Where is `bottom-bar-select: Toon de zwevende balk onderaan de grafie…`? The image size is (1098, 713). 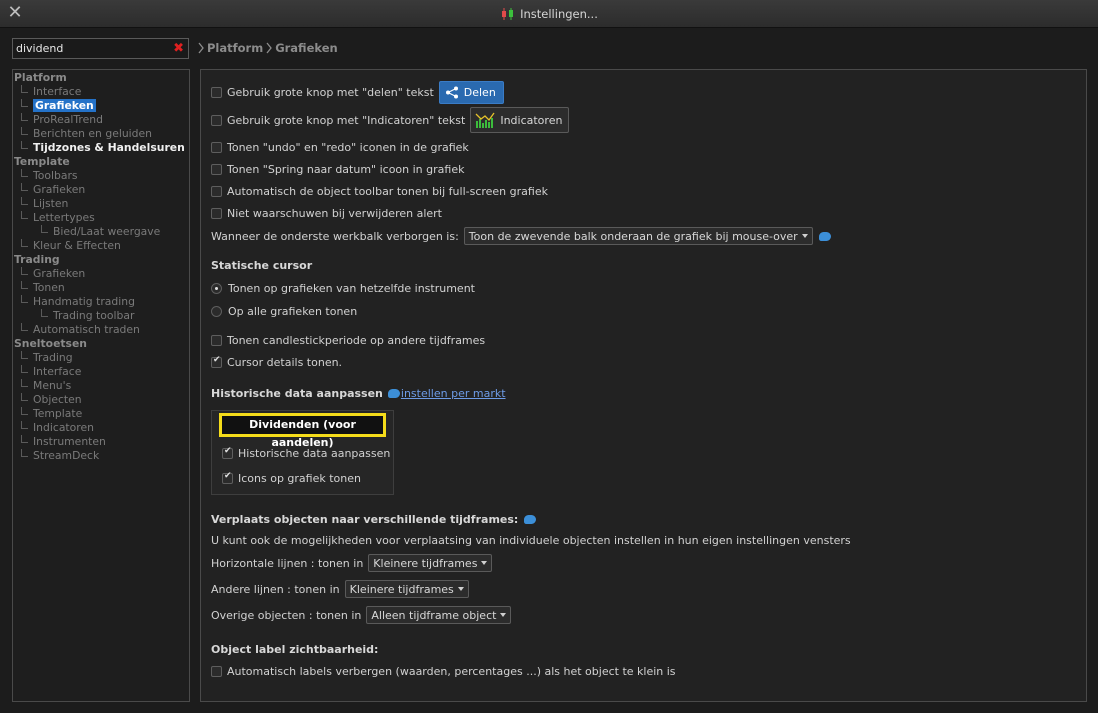 bottom-bar-select: Toon de zwevende balk onderaan de grafie… is located at coordinates (638, 236).